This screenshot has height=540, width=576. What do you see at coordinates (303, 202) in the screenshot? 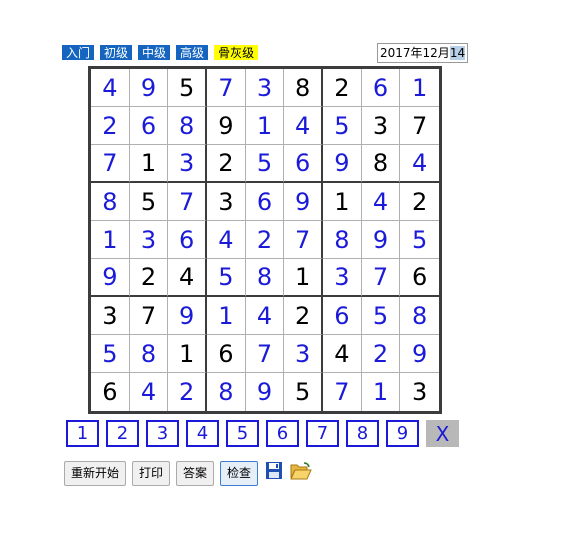
I see `sudoku-cell-r4c6: 9` at bounding box center [303, 202].